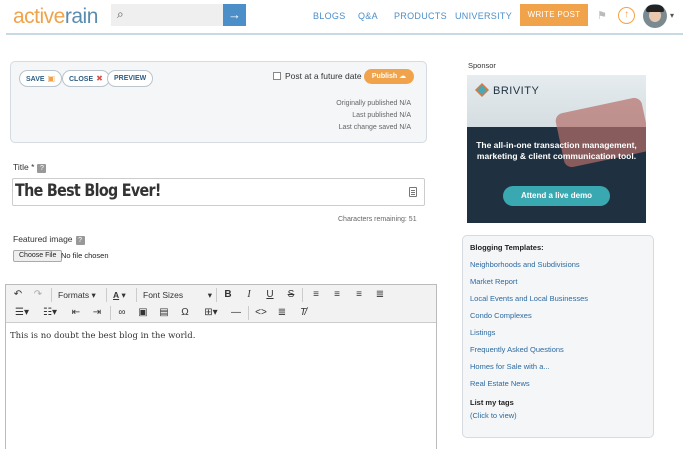 This screenshot has height=449, width=688. I want to click on ad-brand-name: BRIVITY, so click(516, 91).